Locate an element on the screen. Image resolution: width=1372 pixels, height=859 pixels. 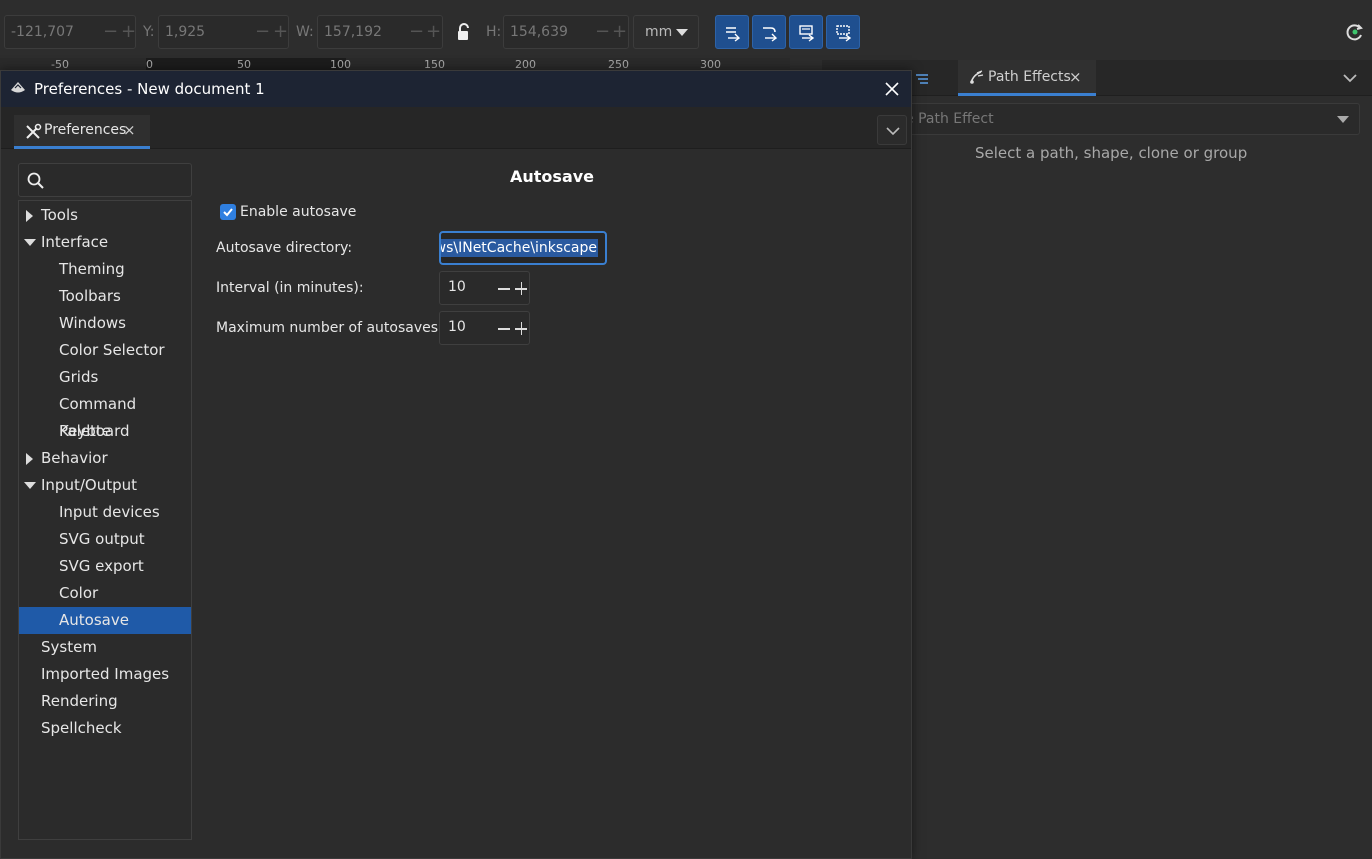
tree-item: Imported Images is located at coordinates (105, 674).